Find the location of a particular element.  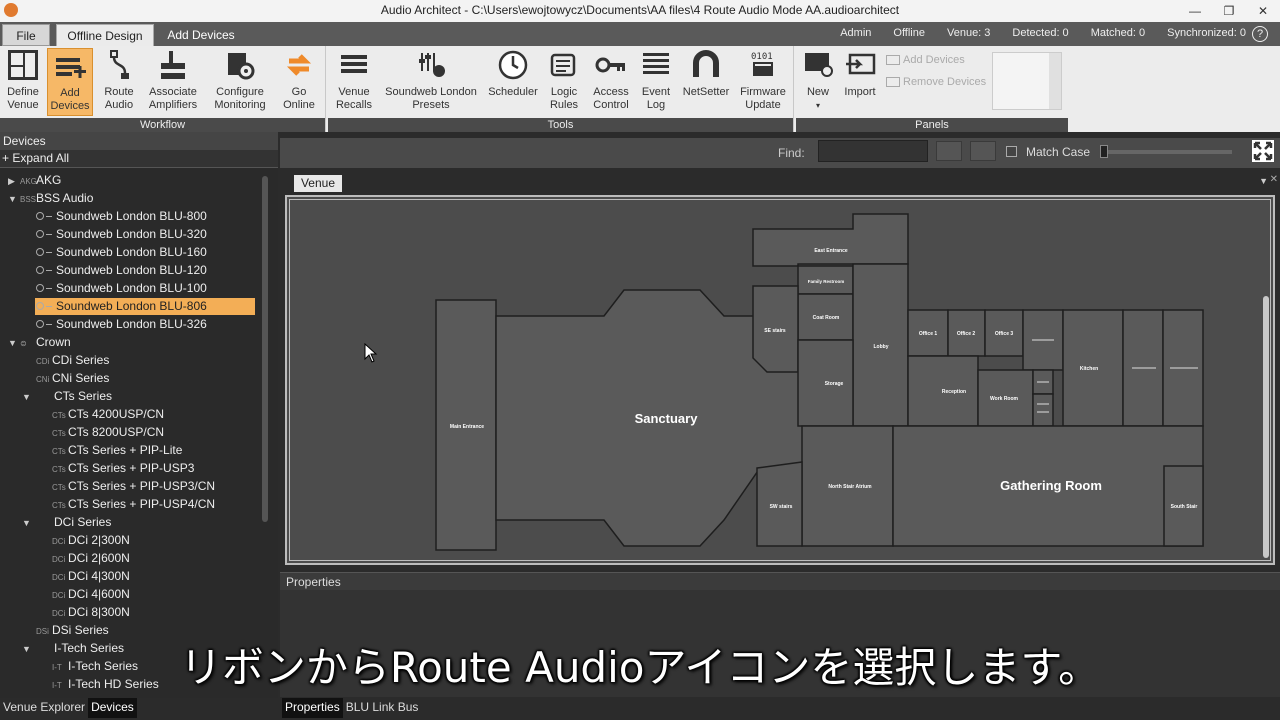

tab-venue: Venue is located at coordinates (318, 183).